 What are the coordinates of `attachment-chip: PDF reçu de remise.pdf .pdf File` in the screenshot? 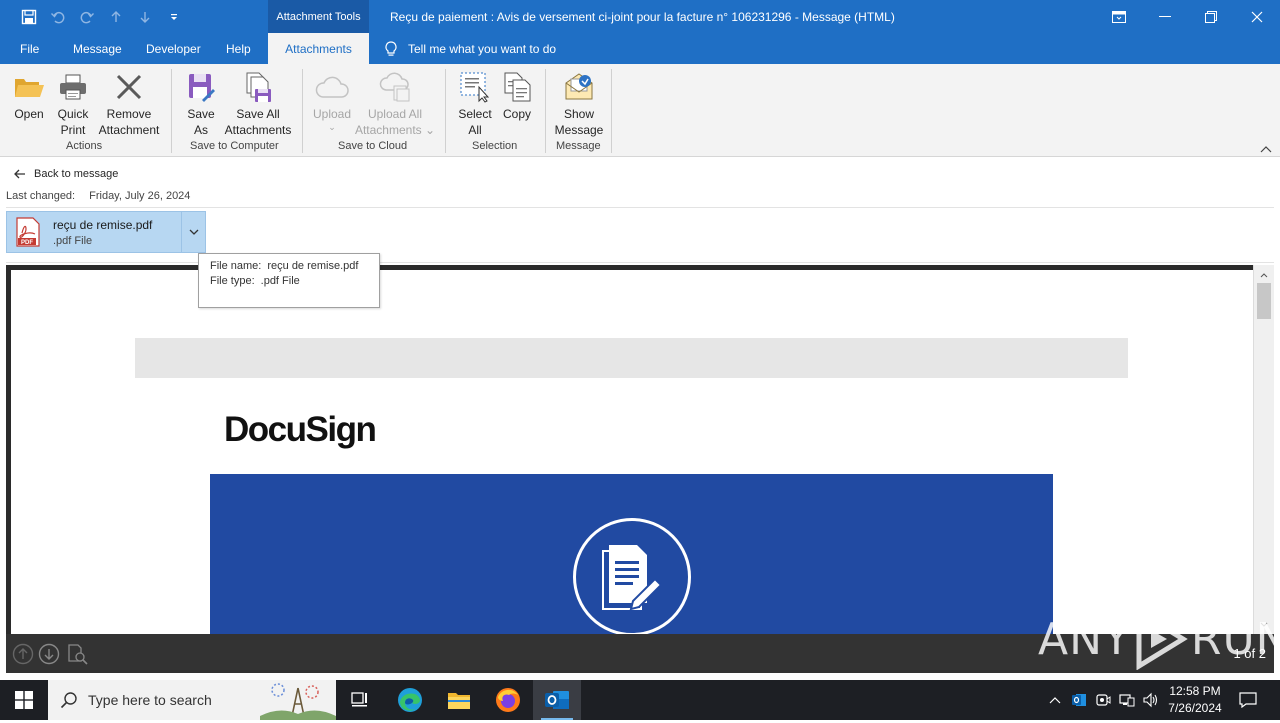 It's located at (106, 232).